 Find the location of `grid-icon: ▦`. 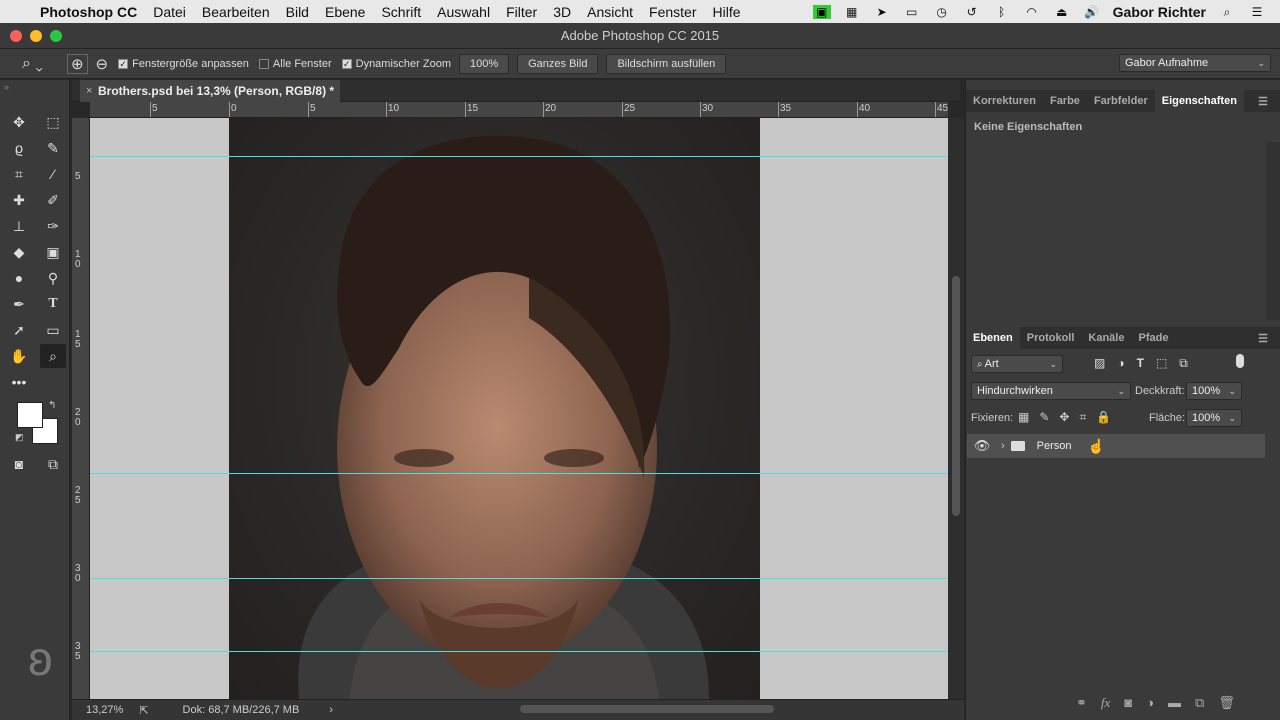

grid-icon: ▦ is located at coordinates (852, 12).